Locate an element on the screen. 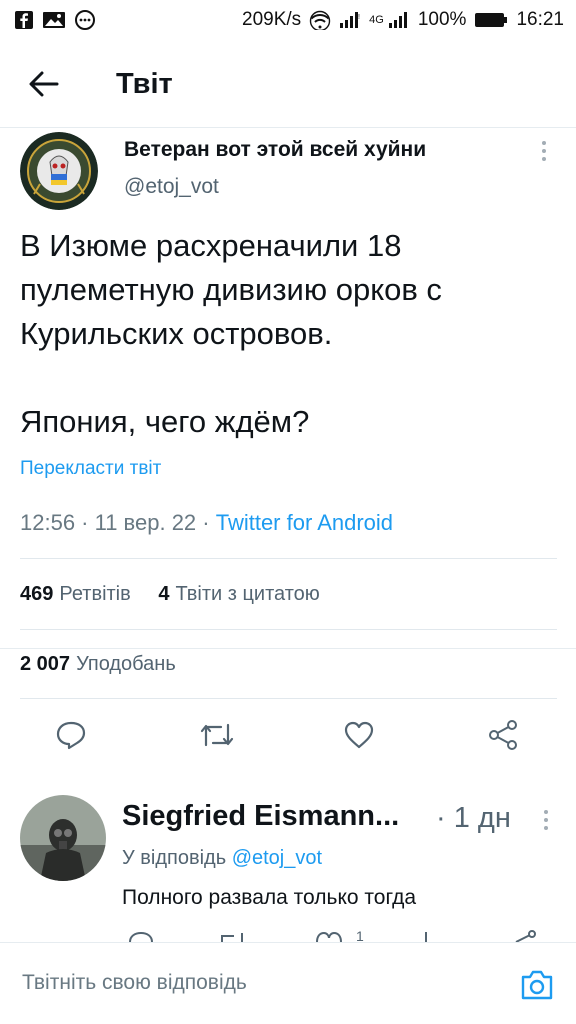 The height and width of the screenshot is (1024, 576). more-vertical-icon is located at coordinates (546, 812).